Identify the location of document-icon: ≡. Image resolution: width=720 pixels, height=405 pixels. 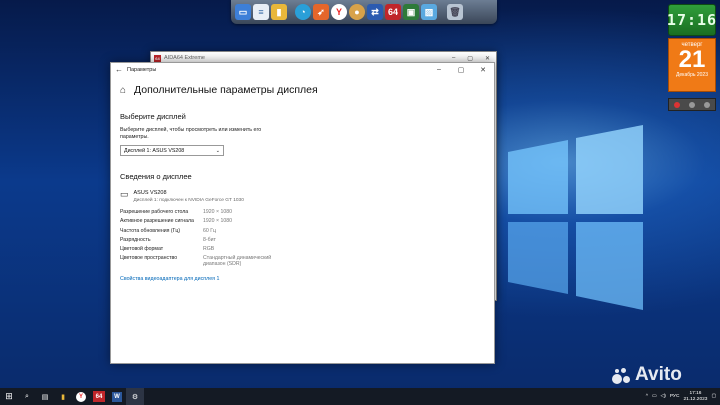
(261, 12).